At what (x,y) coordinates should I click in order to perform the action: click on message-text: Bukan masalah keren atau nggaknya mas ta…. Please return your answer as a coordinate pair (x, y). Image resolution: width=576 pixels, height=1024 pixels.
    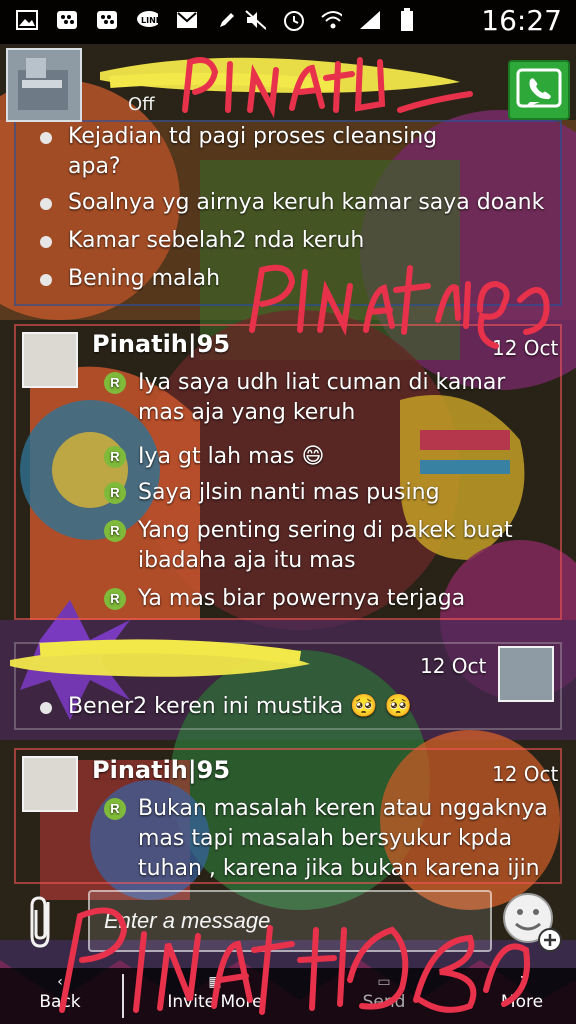
    Looking at the image, I should click on (343, 837).